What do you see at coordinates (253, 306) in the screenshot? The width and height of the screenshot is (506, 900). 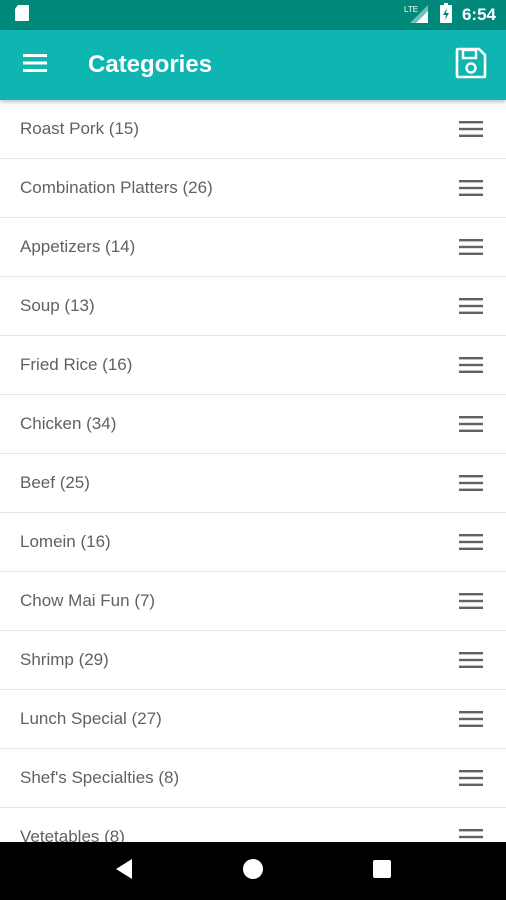 I see `list-item: Soup (13)` at bounding box center [253, 306].